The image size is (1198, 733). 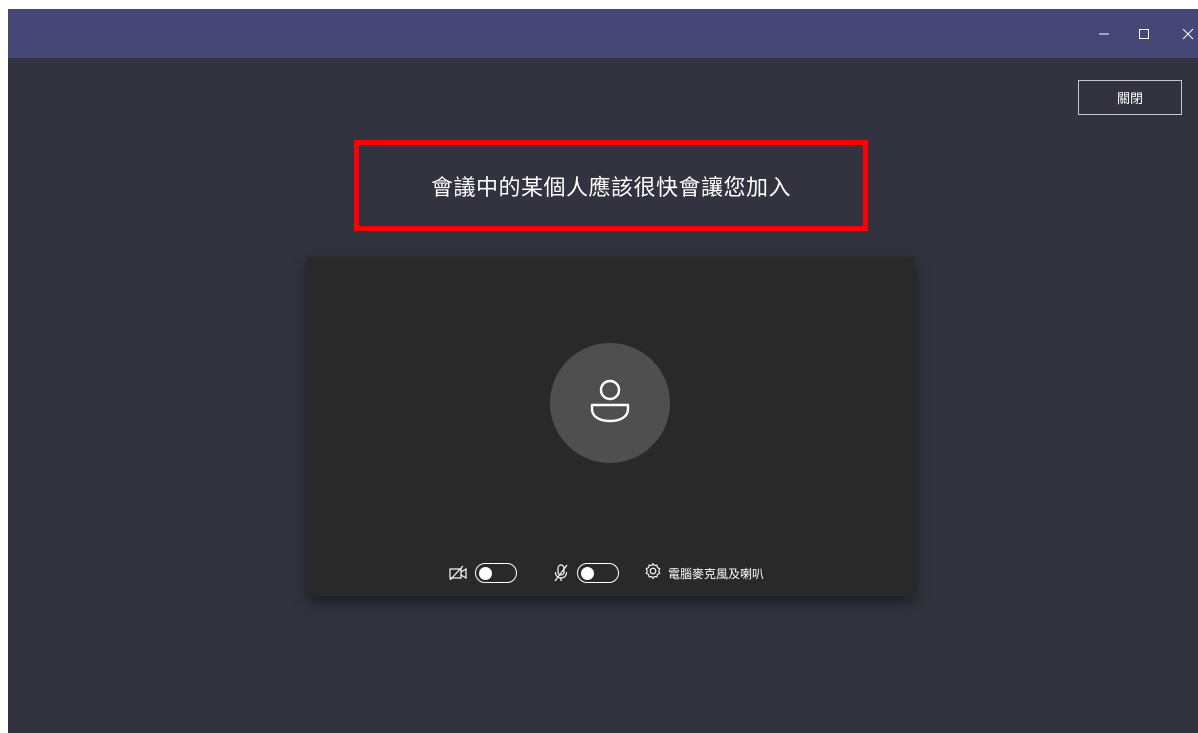 I want to click on person-icon, so click(x=610, y=403).